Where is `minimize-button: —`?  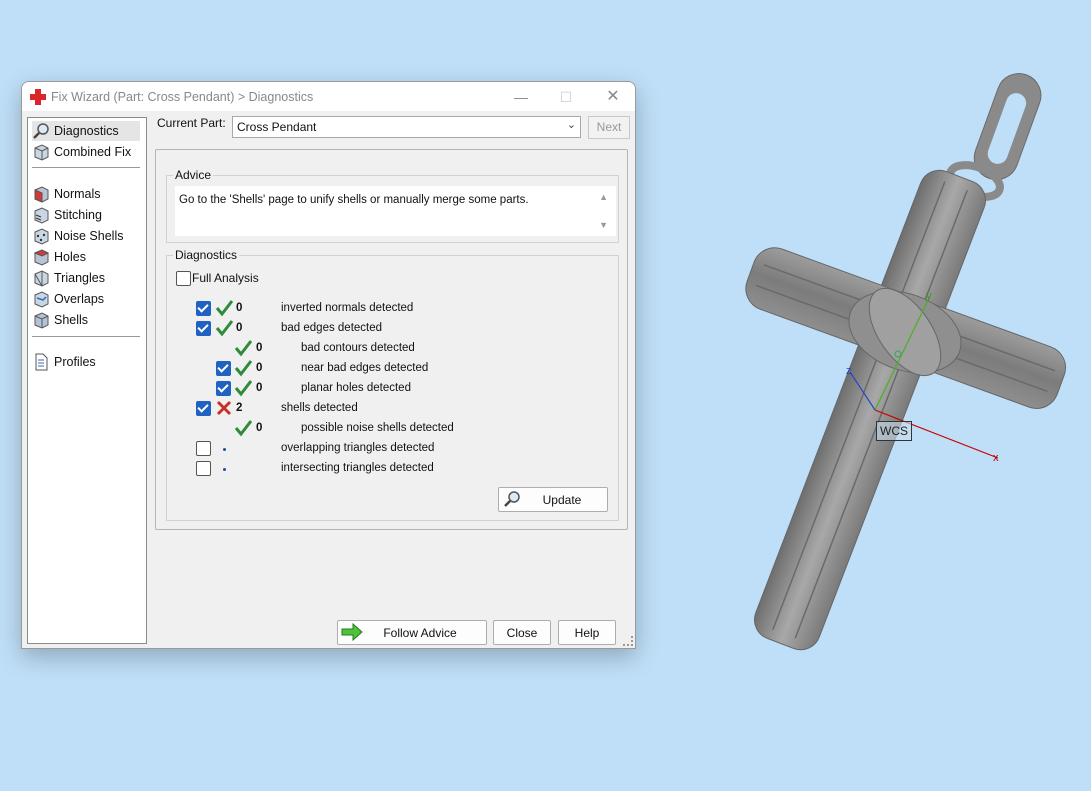
minimize-button: — is located at coordinates (521, 97).